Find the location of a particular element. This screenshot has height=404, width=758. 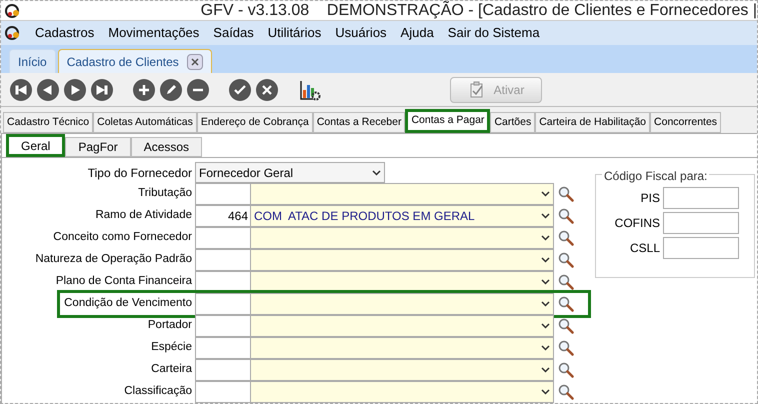

subtab: Acessos is located at coordinates (166, 147).